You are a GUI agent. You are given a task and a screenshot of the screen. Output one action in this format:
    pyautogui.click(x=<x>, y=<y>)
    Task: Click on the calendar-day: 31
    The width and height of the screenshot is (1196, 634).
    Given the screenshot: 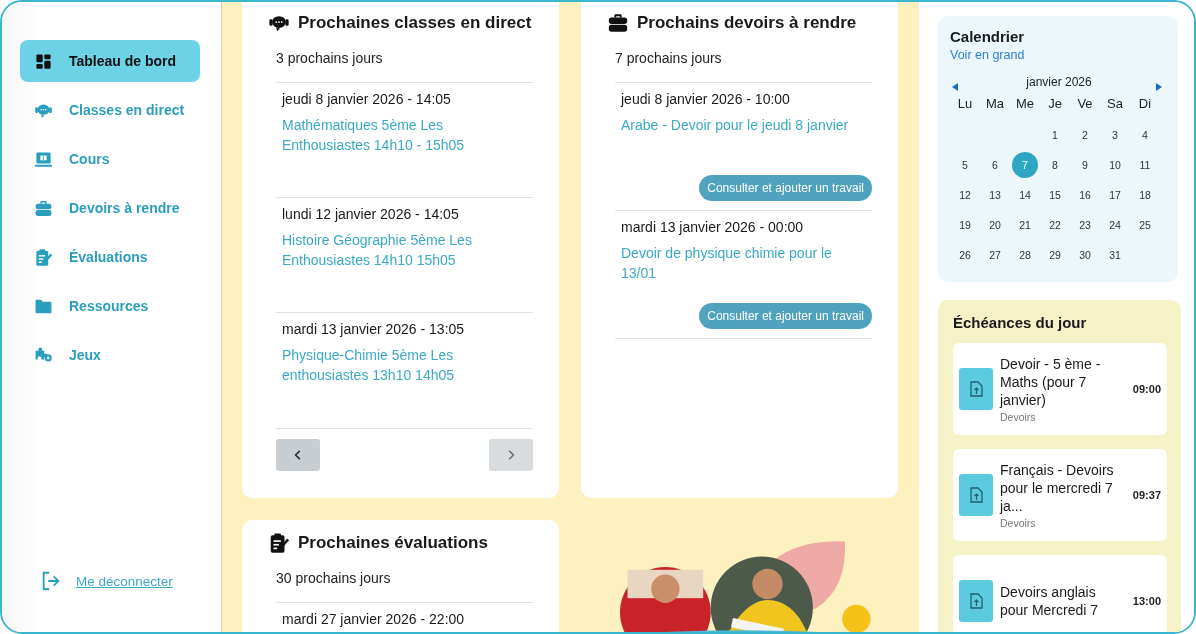 What is the action you would take?
    pyautogui.click(x=1115, y=254)
    